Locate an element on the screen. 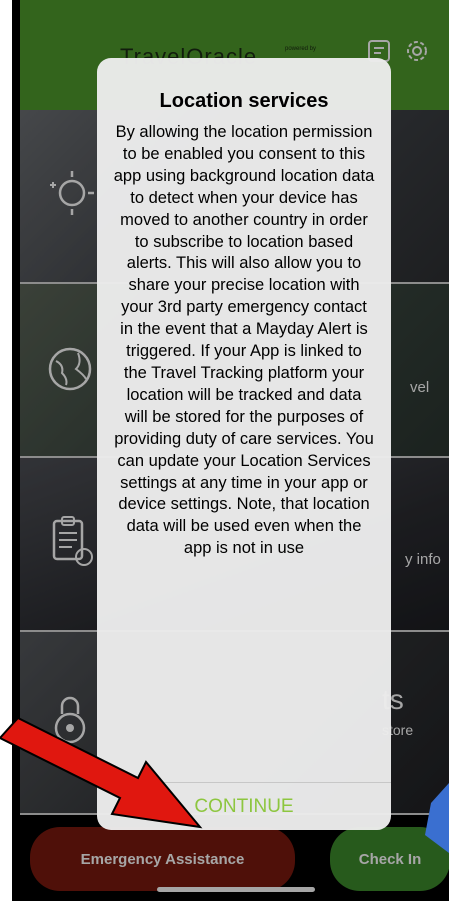 The width and height of the screenshot is (449, 901). blue-arrow-icon is located at coordinates (437, 818).